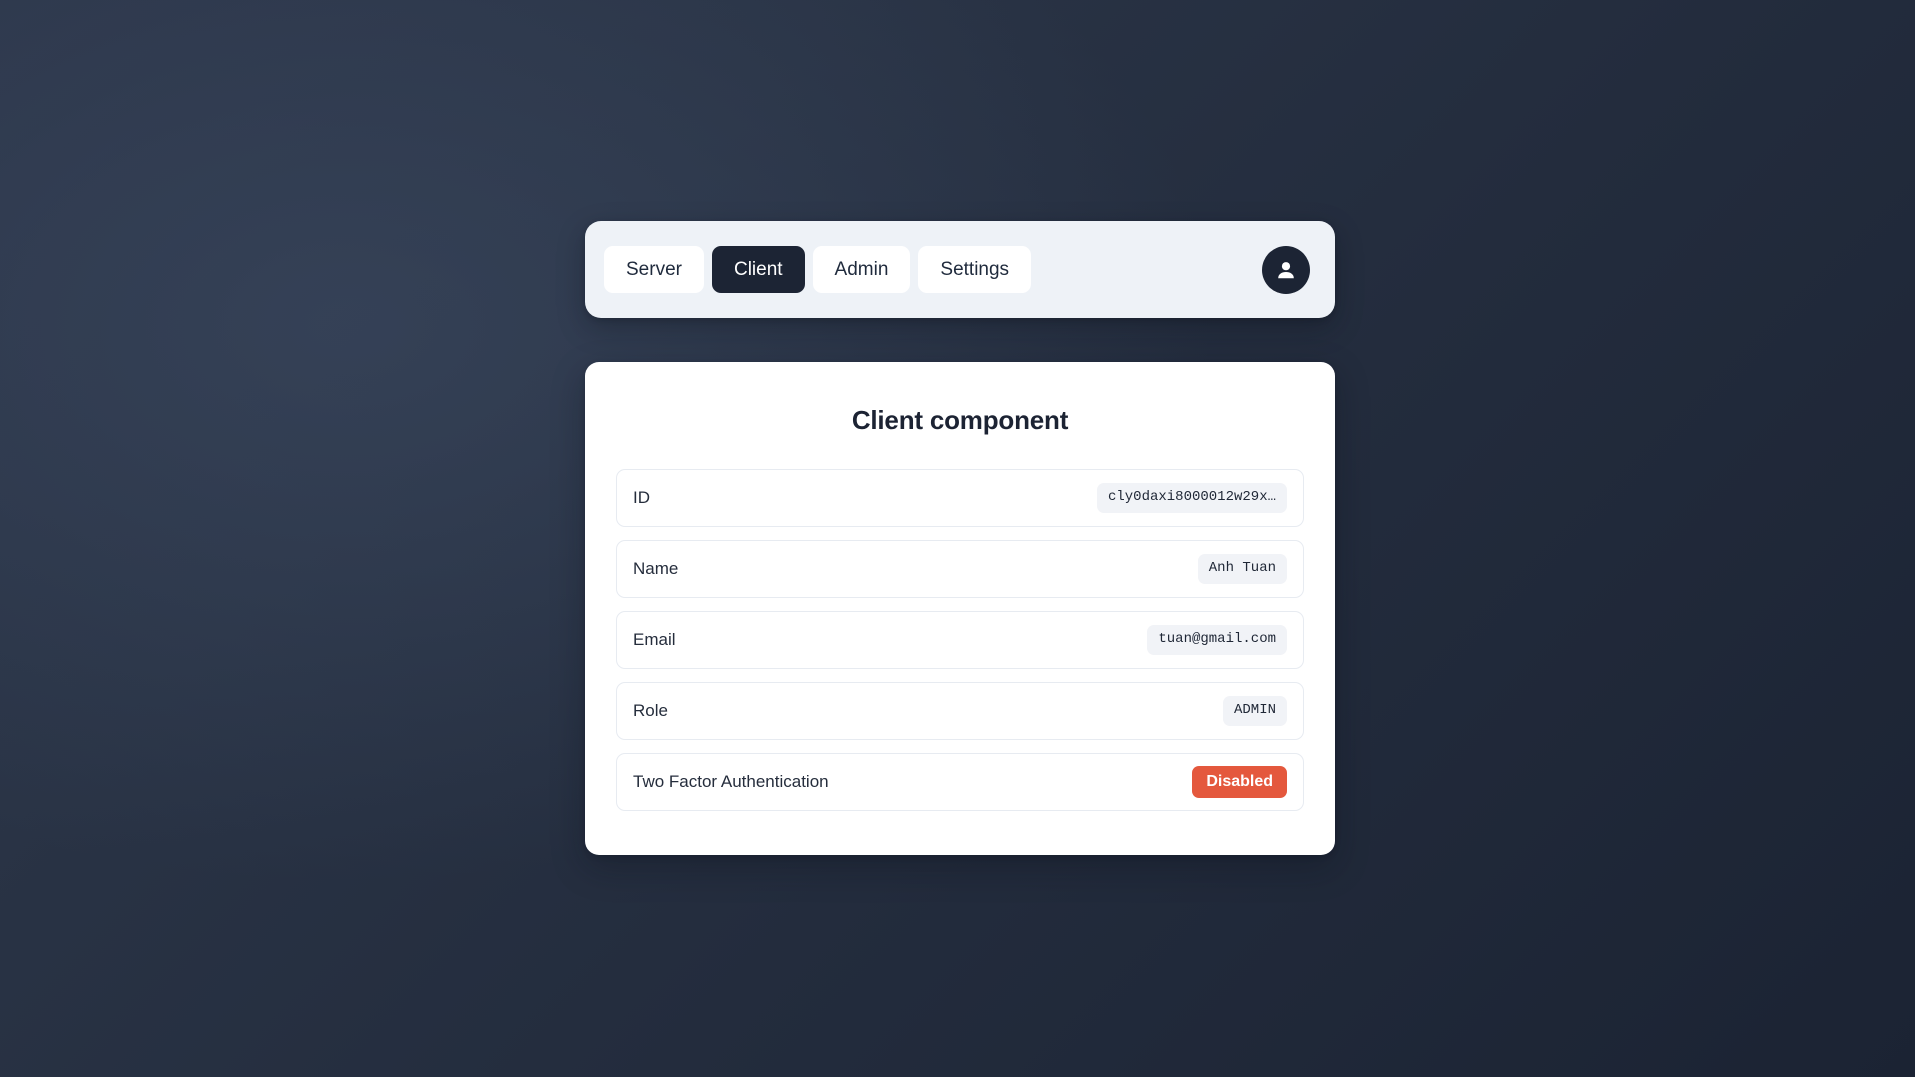  Describe the element at coordinates (960, 569) in the screenshot. I see `table-row-name: Name Anh Tuan` at that location.